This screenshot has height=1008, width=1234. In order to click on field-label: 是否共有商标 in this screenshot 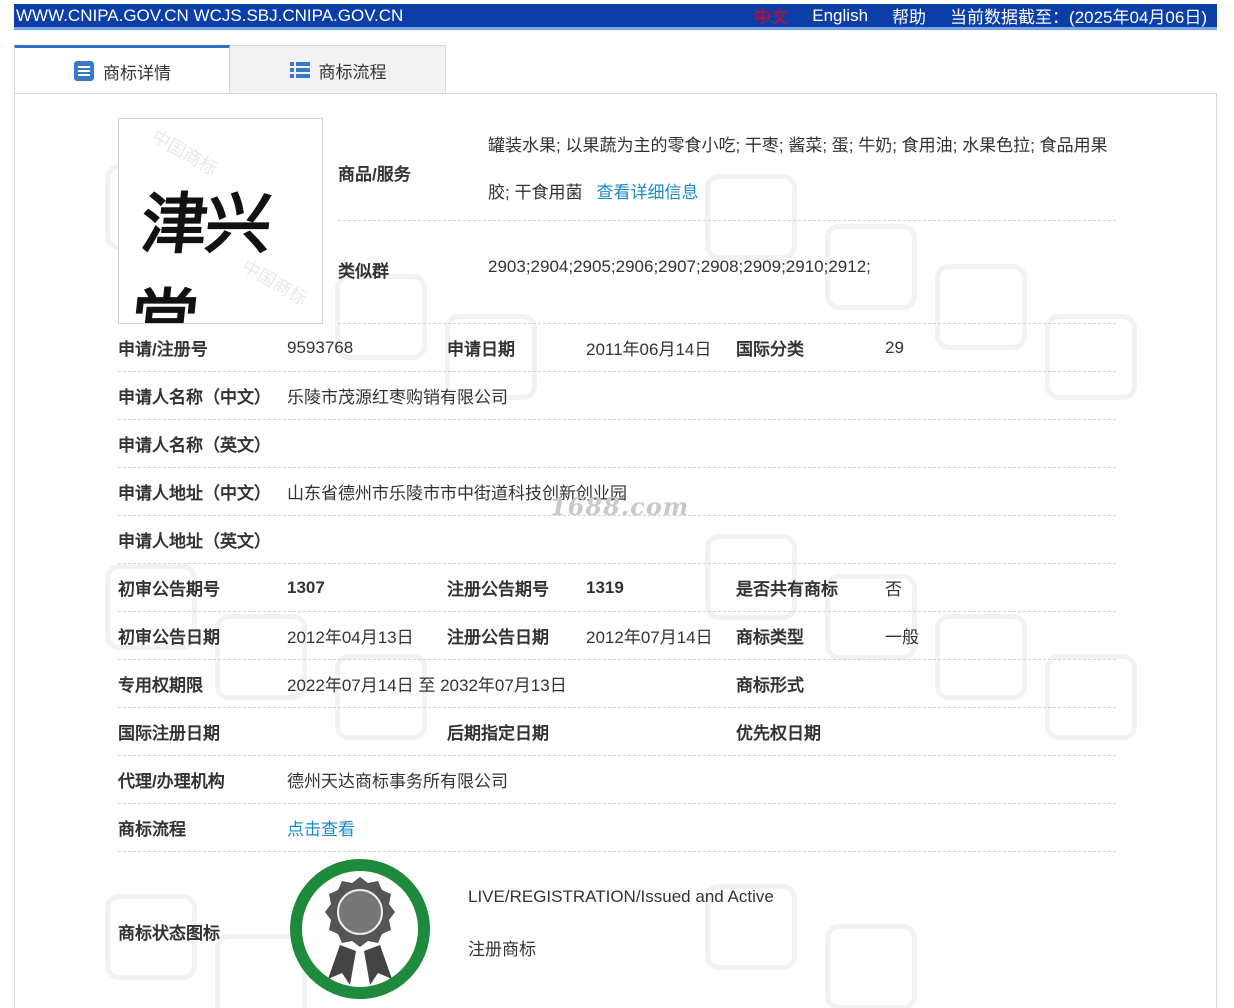, I will do `click(787, 589)`.